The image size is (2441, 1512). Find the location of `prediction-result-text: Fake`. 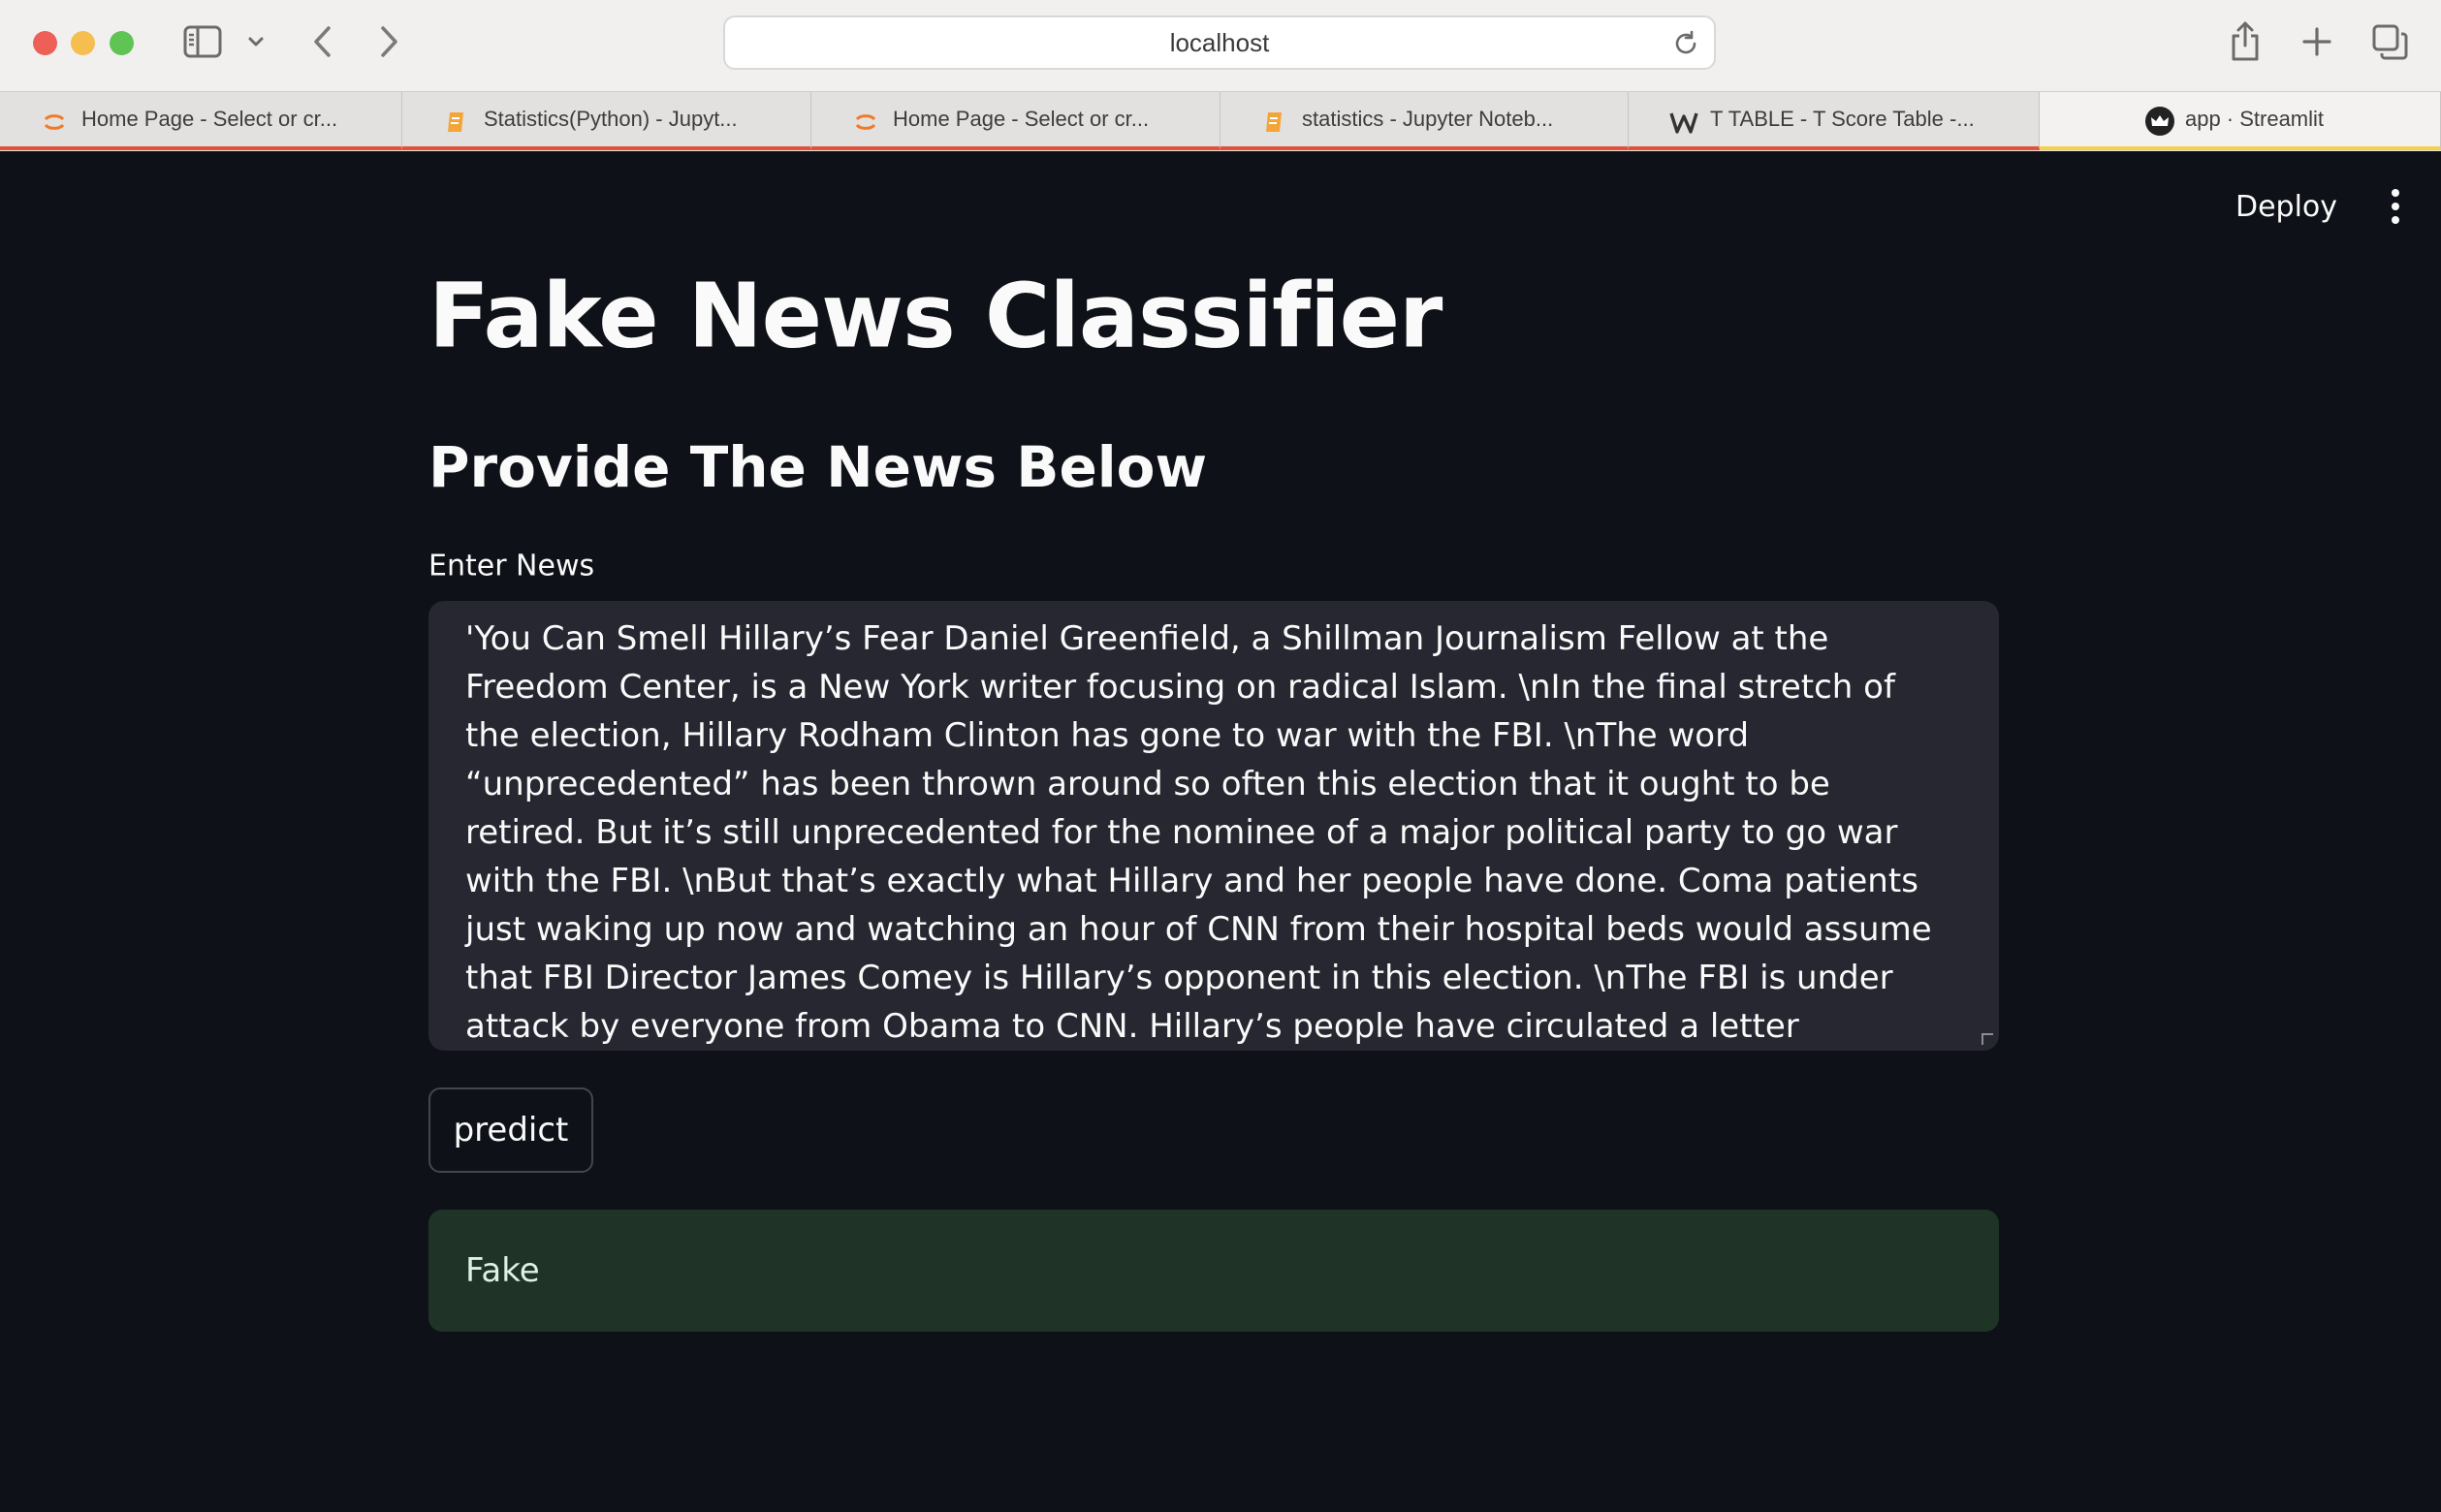

prediction-result-text: Fake is located at coordinates (502, 1271).